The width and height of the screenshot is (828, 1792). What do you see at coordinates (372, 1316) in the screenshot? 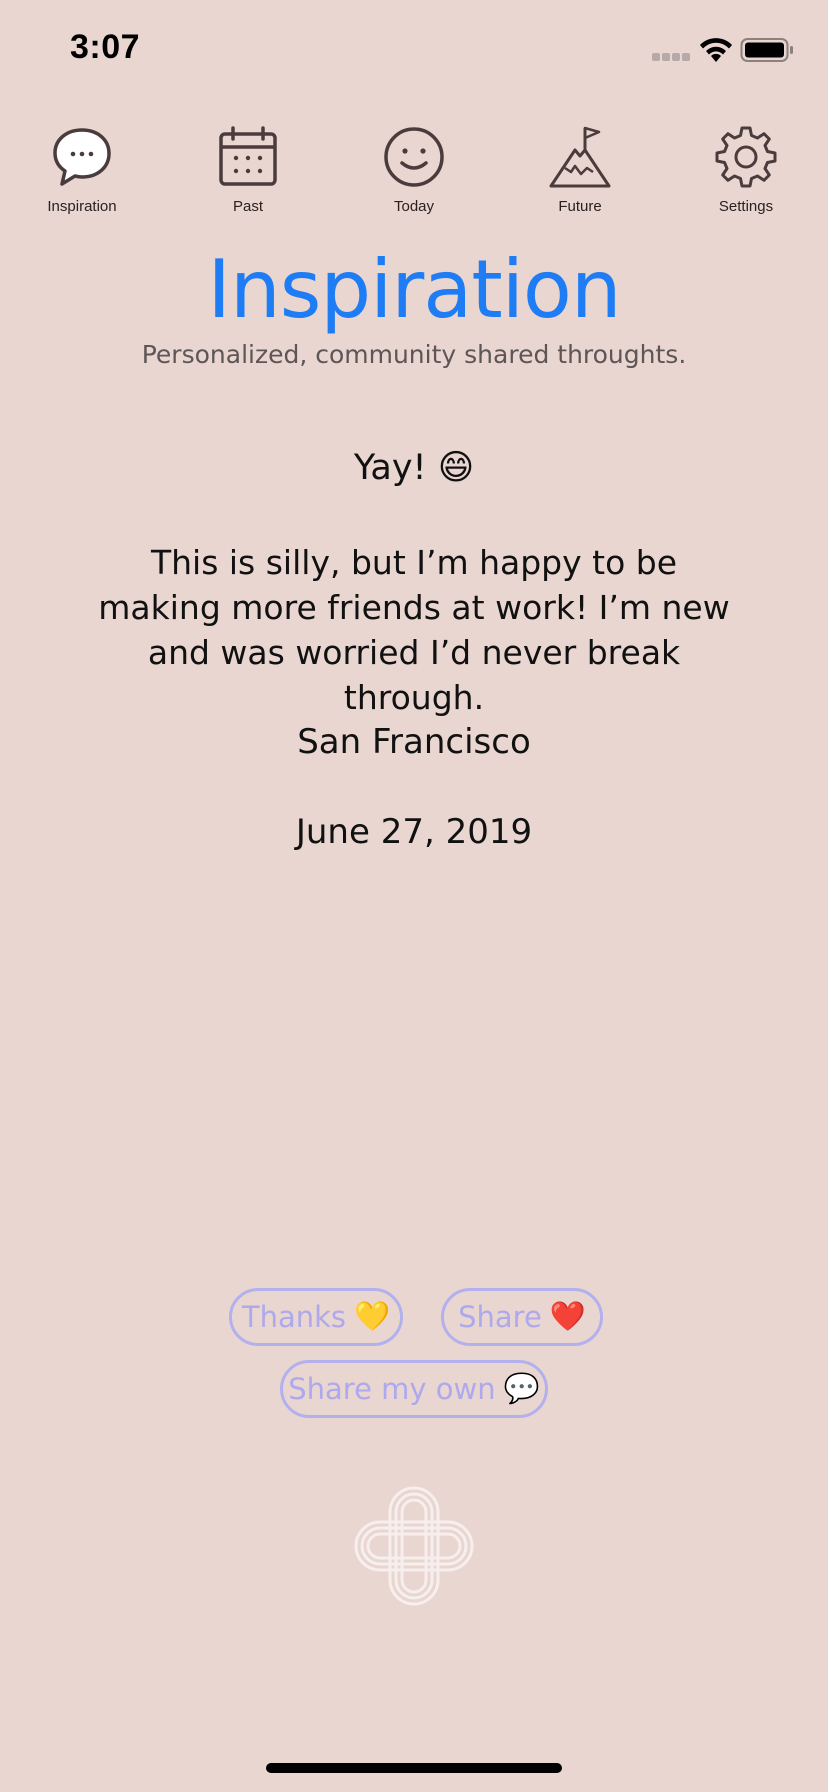
I see `yellow-heart-icon: 💛` at bounding box center [372, 1316].